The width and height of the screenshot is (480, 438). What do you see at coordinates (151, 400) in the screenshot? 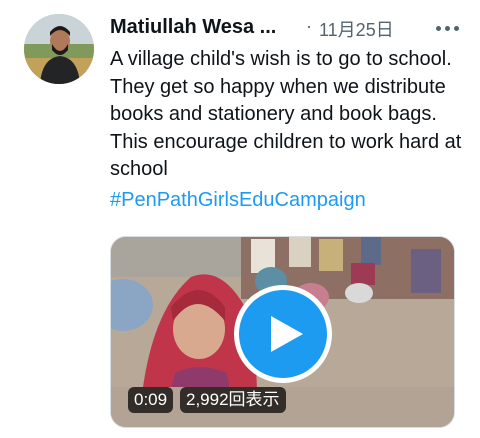
I see `video-duration: 0:09` at bounding box center [151, 400].